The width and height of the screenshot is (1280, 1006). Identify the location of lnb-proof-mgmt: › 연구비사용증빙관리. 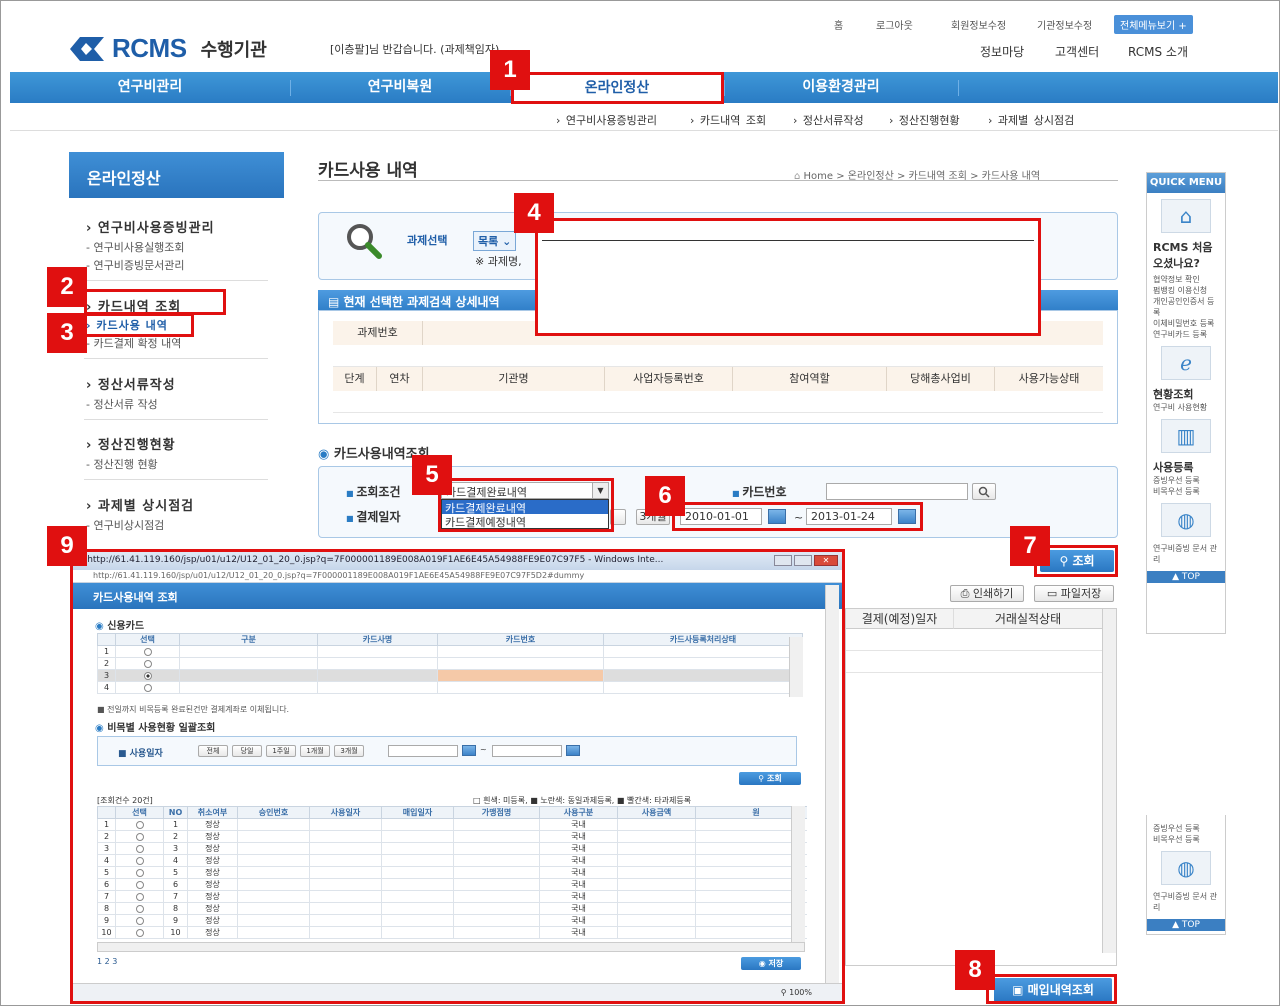
(150, 226).